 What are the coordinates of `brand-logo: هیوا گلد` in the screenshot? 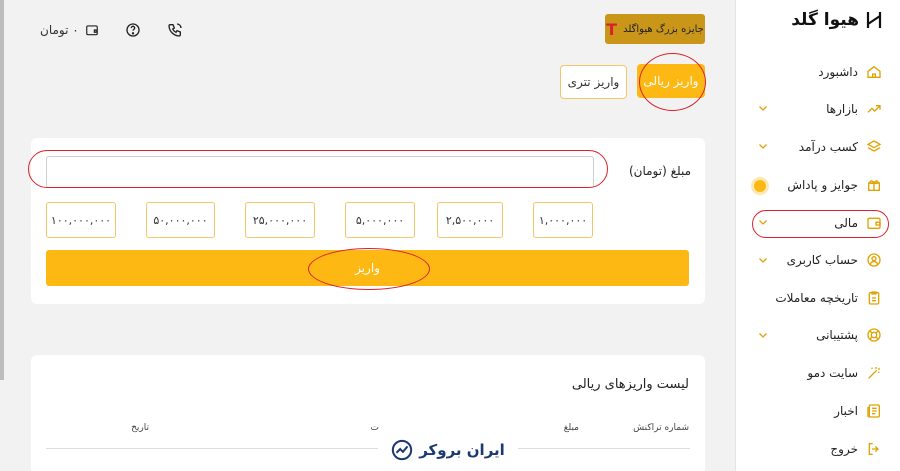 It's located at (837, 20).